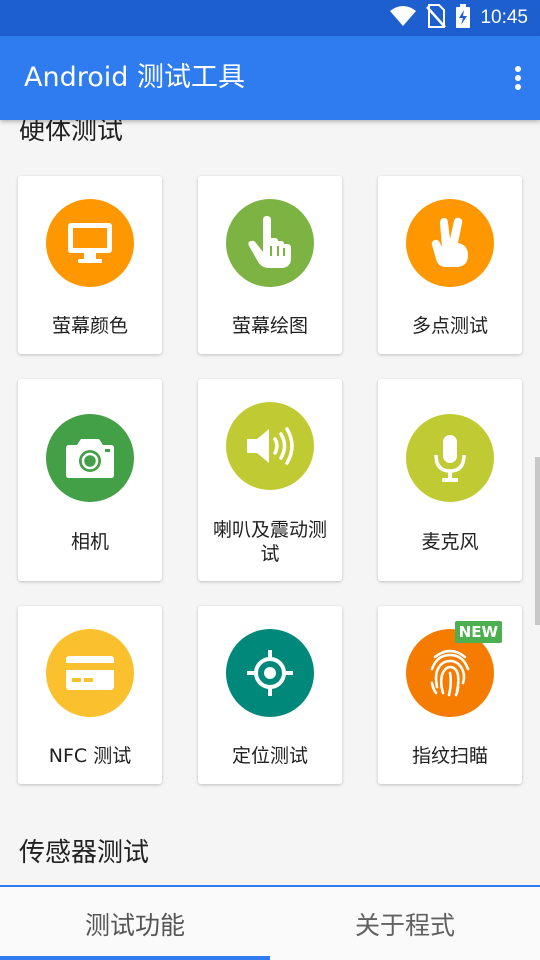 This screenshot has height=960, width=540. What do you see at coordinates (90, 756) in the screenshot?
I see `card-label: NFC 测试` at bounding box center [90, 756].